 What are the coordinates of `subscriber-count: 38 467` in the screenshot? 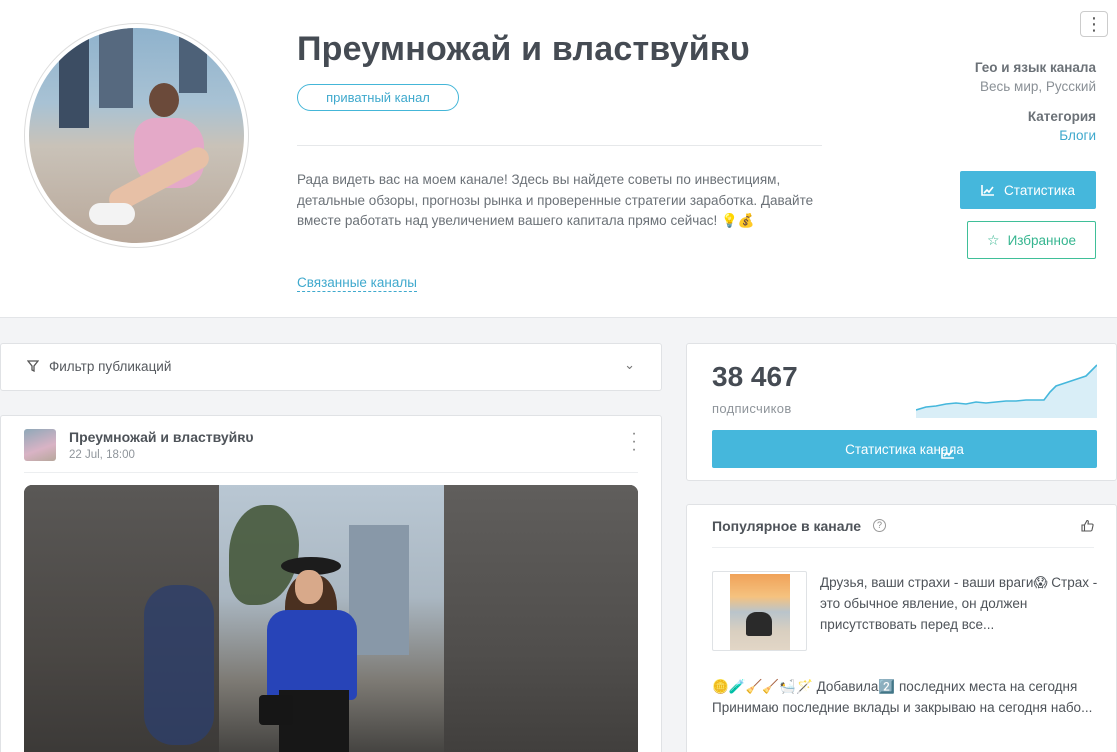 It's located at (755, 376).